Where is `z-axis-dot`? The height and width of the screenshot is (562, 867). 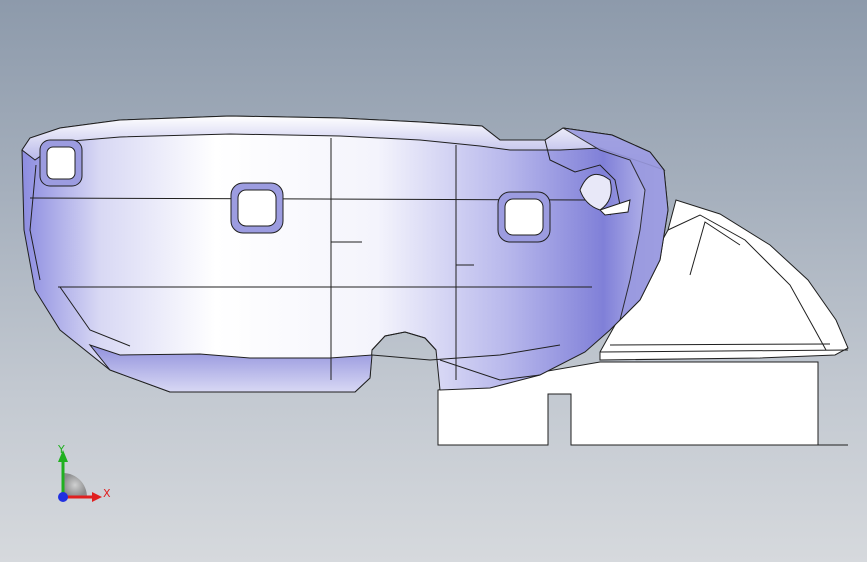
z-axis-dot is located at coordinates (63, 497).